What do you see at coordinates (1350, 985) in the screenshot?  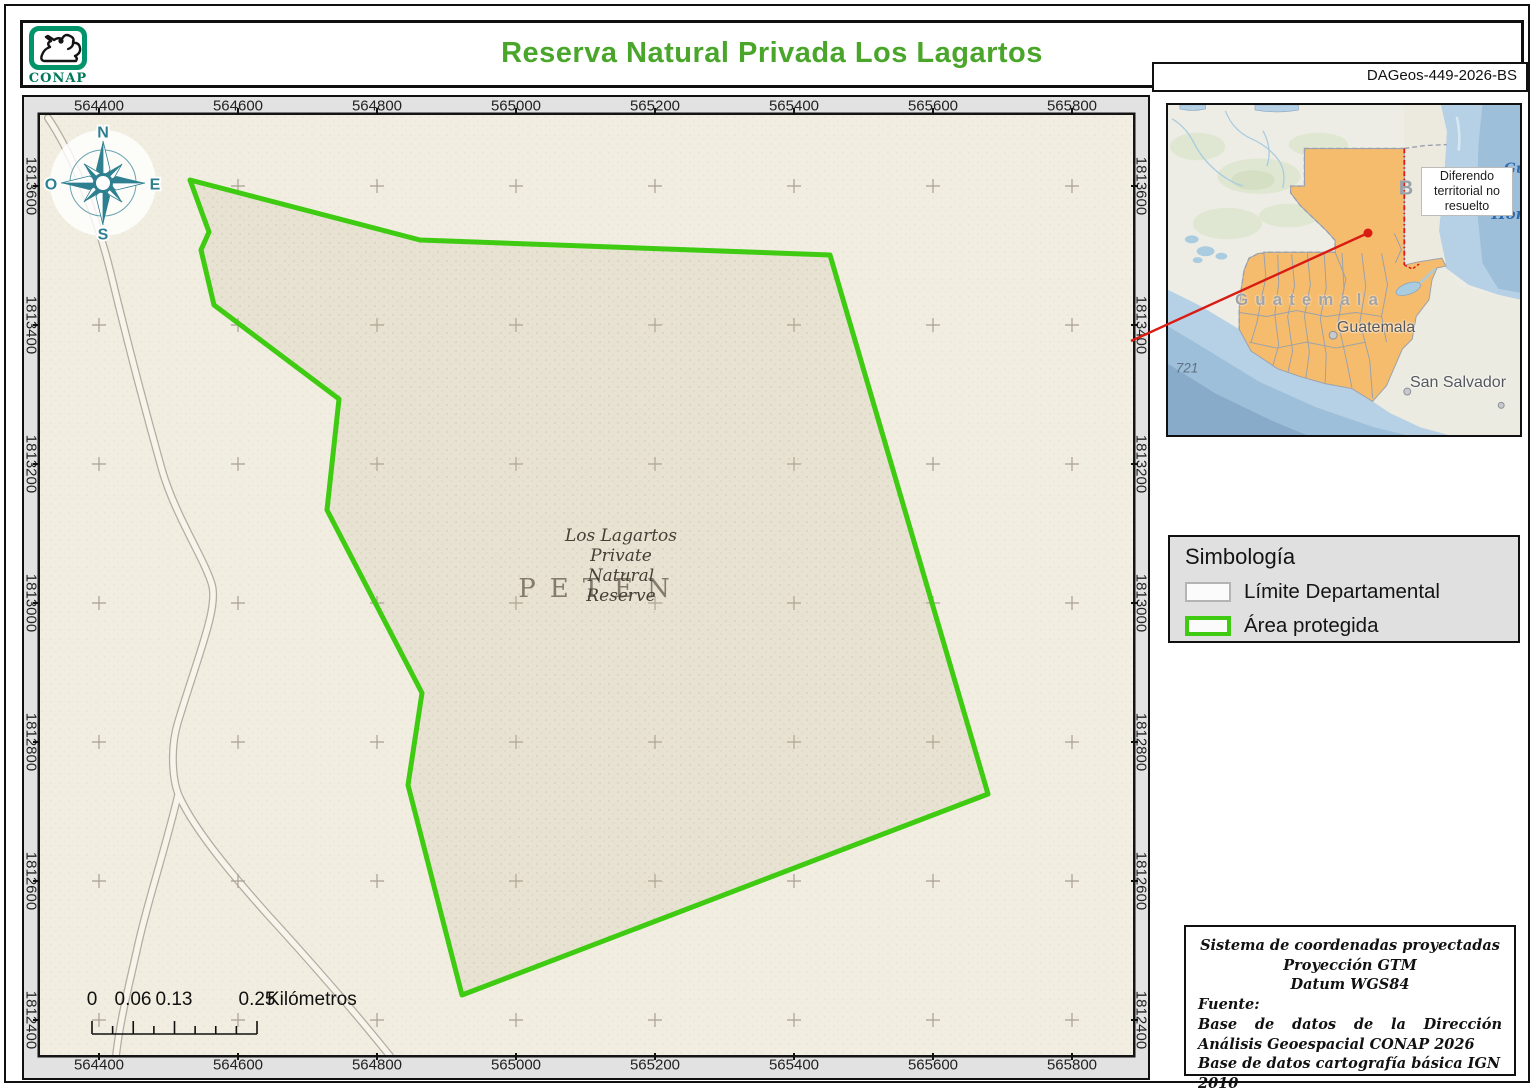 I see `info-centered-line: Datum WGS84` at bounding box center [1350, 985].